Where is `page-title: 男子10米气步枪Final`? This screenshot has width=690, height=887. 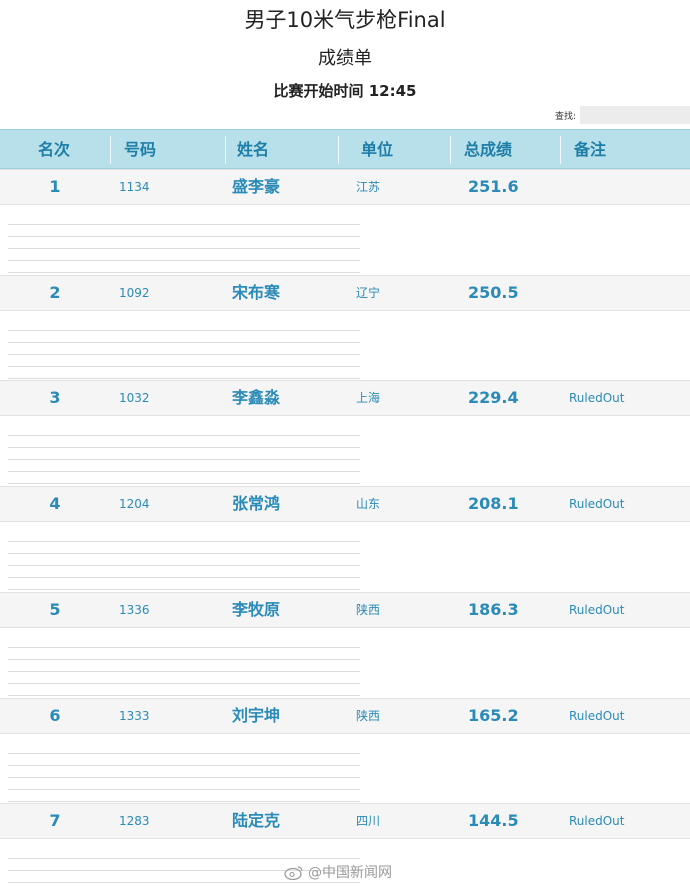
page-title: 男子10米气步枪Final is located at coordinates (345, 20).